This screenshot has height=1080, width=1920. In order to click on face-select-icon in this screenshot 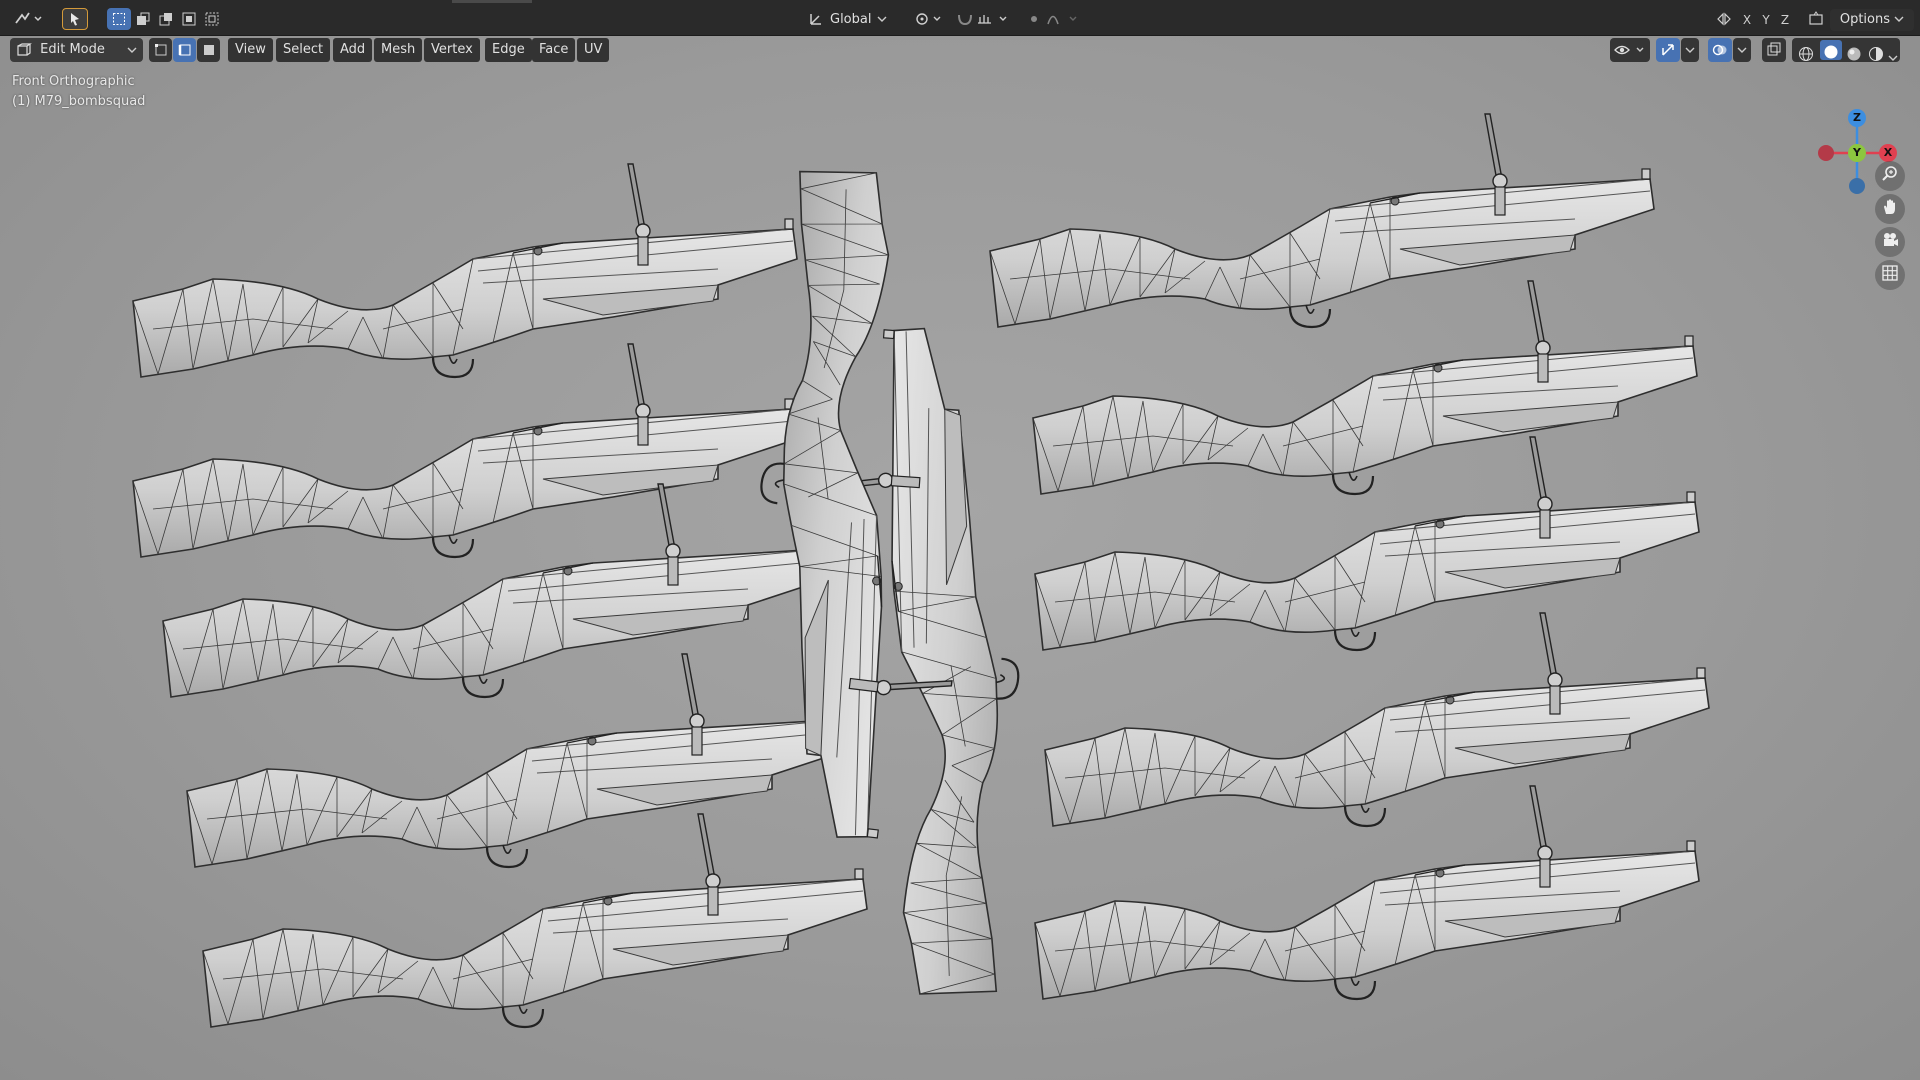, I will do `click(209, 49)`.